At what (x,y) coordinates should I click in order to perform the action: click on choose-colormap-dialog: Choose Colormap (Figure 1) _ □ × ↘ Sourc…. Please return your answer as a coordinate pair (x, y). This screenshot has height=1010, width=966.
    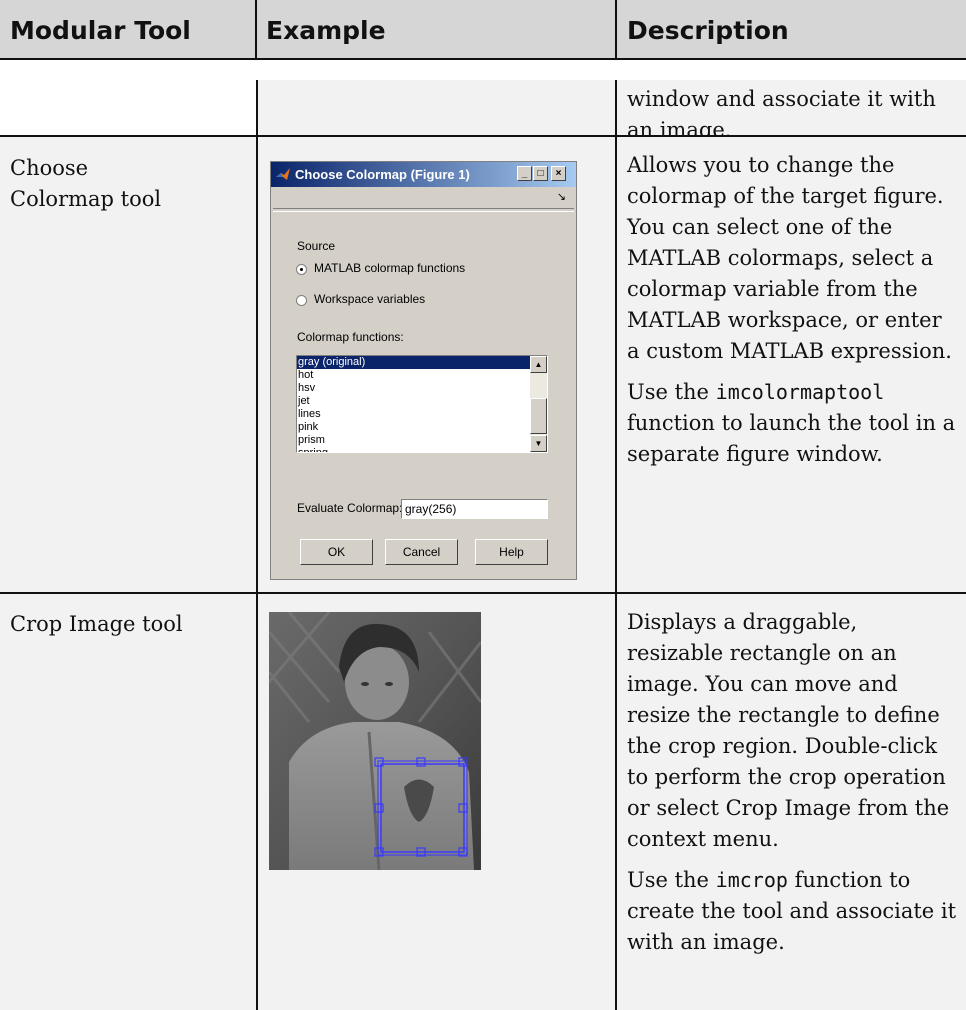
    Looking at the image, I should click on (423, 370).